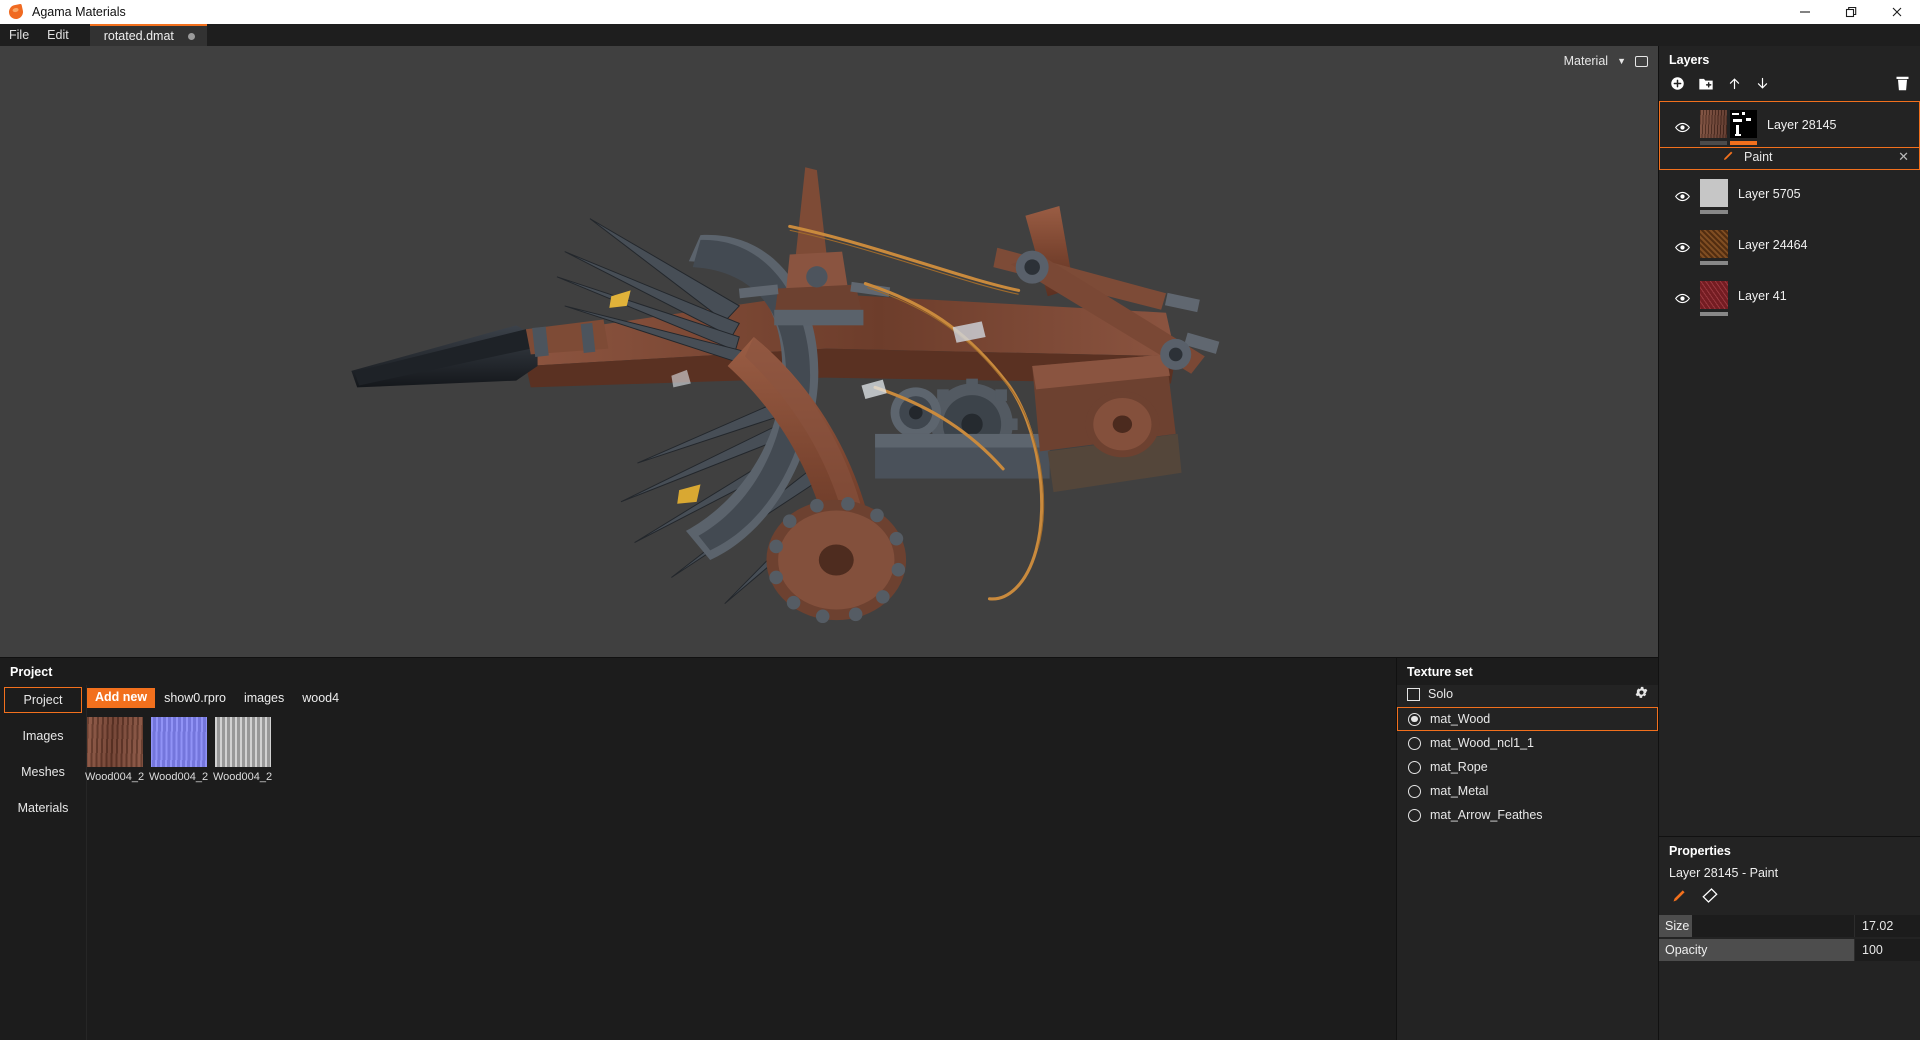  I want to click on sidebar-item-label: Meshes, so click(43, 772).